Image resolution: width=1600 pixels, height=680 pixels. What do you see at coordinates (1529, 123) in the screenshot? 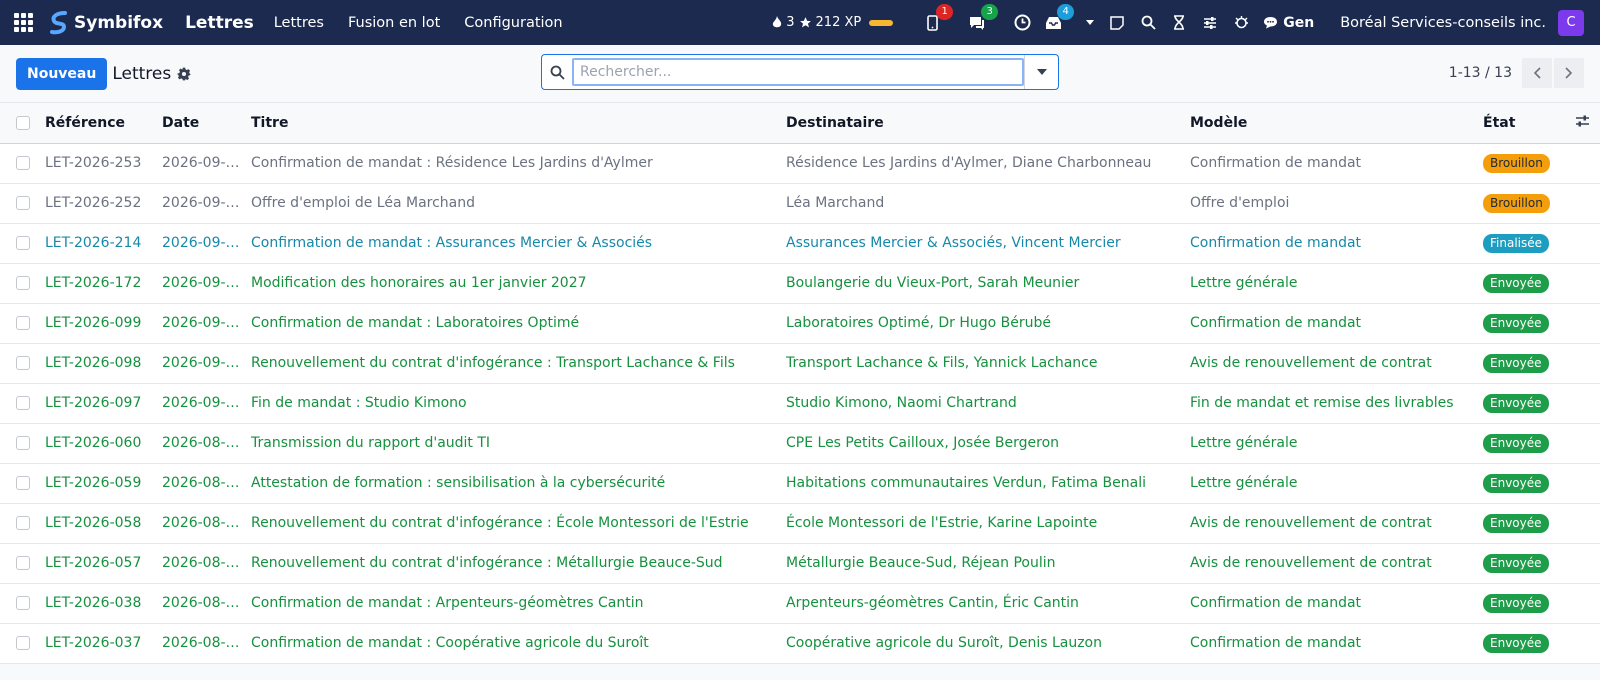
I see `column-header-state: État` at bounding box center [1529, 123].